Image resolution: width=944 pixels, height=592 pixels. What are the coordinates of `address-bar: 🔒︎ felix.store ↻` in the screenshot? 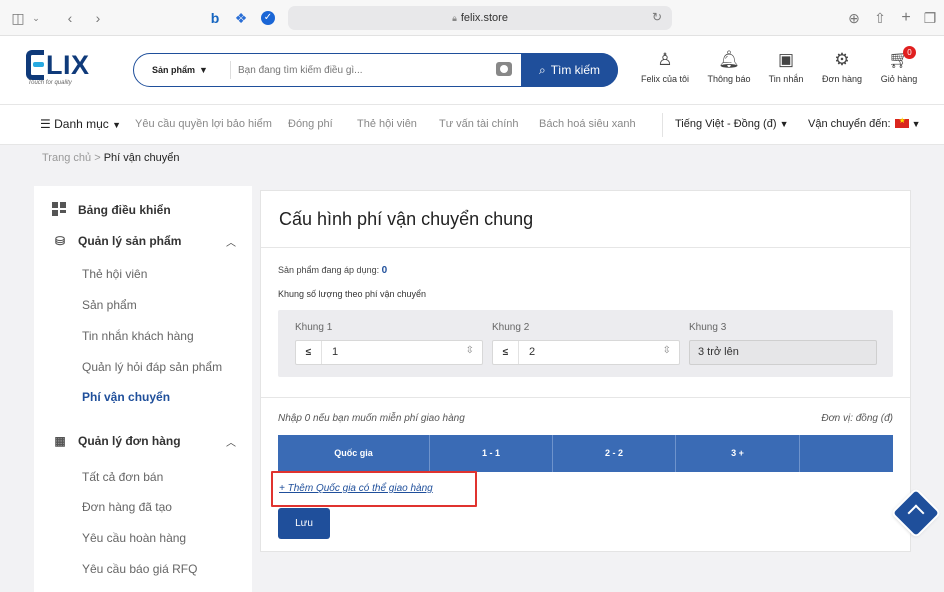 It's located at (480, 18).